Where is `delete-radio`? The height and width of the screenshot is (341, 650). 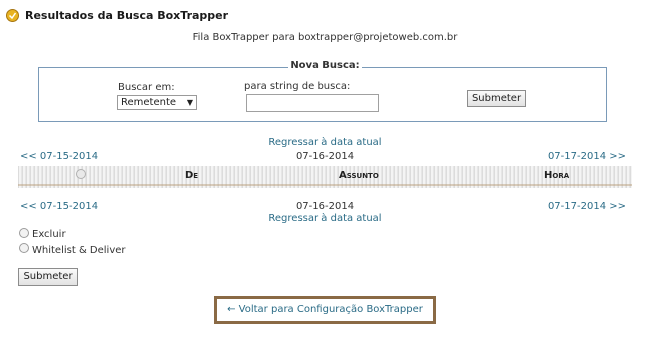 delete-radio is located at coordinates (24, 233).